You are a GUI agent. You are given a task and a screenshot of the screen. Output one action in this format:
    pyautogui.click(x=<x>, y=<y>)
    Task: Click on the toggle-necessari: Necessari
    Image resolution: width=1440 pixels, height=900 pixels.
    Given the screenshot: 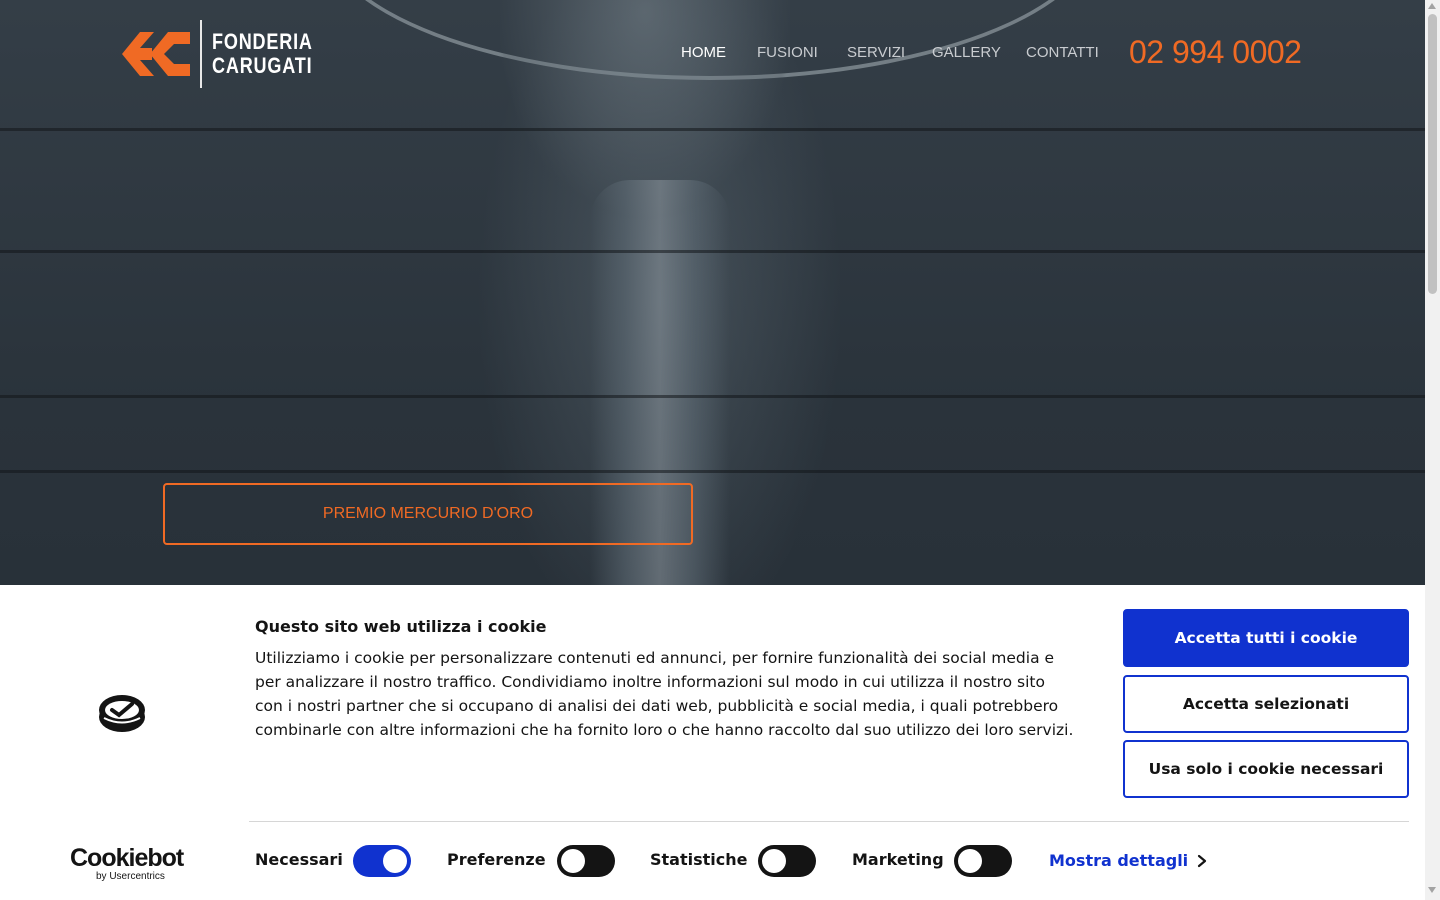 What is the action you would take?
    pyautogui.click(x=335, y=860)
    